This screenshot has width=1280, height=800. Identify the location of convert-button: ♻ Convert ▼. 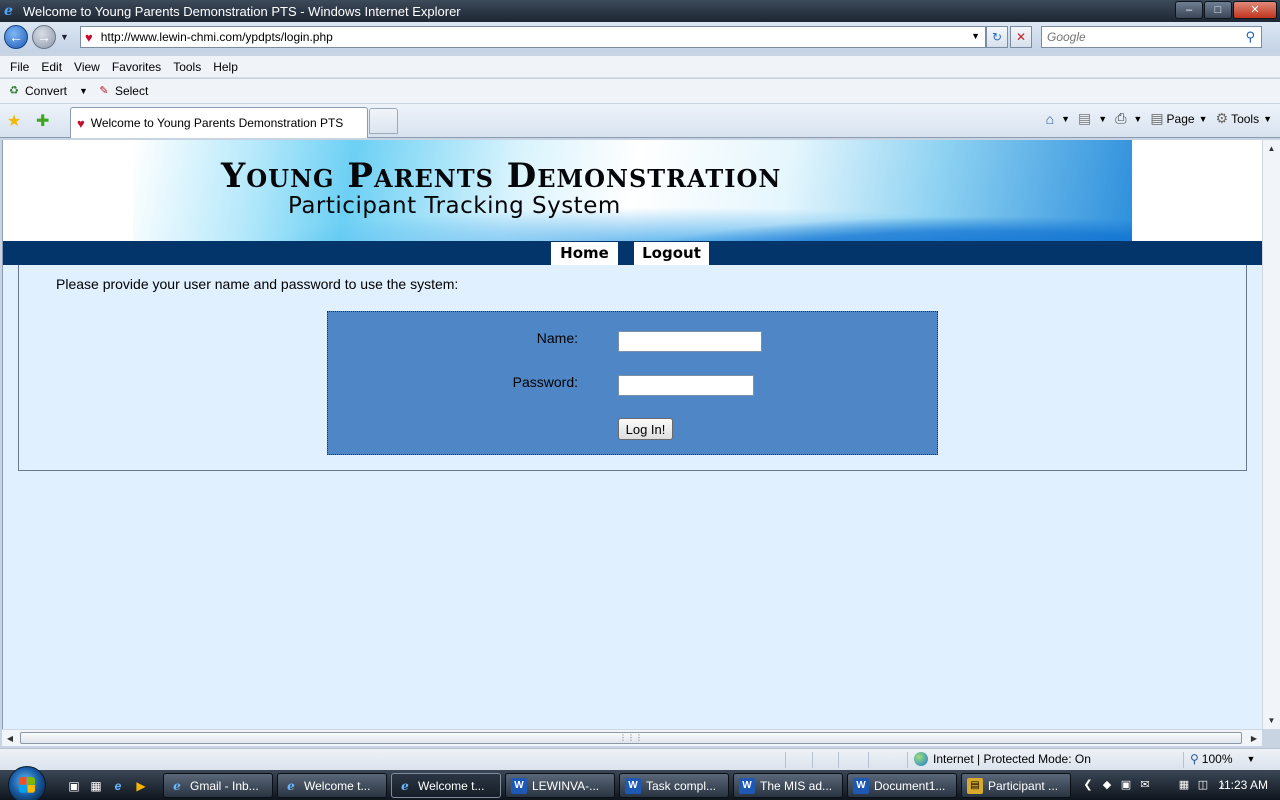
(47, 91).